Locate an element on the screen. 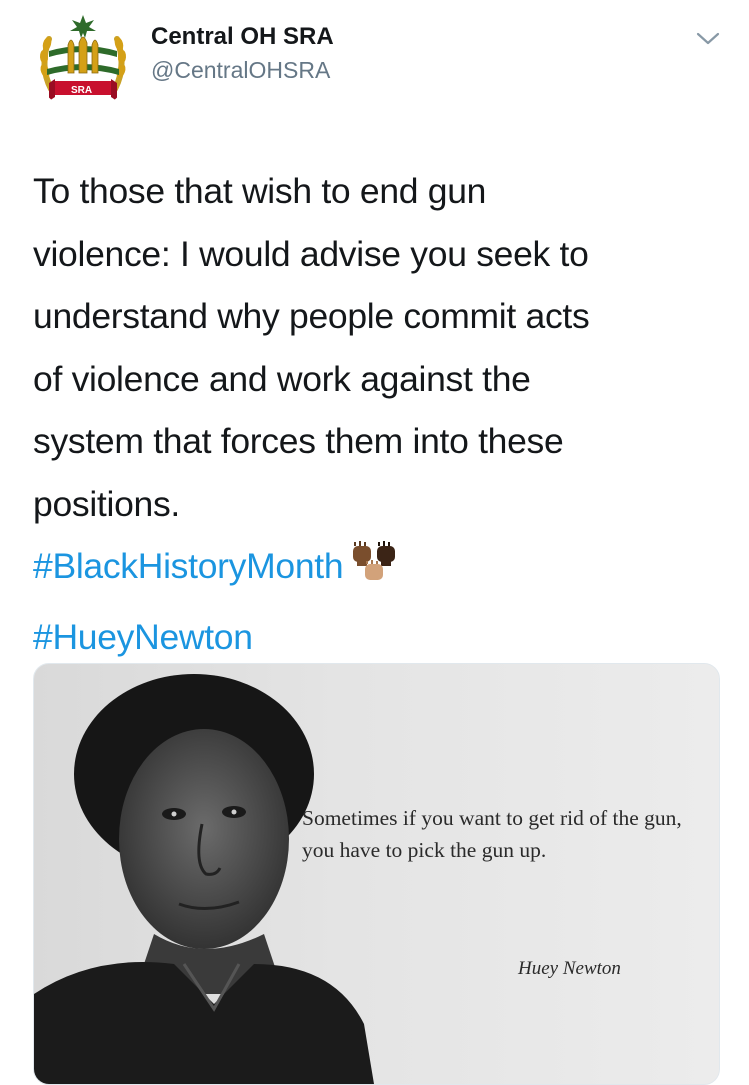 The image size is (749, 1085). avatar-badge-text: SRA is located at coordinates (81, 90).